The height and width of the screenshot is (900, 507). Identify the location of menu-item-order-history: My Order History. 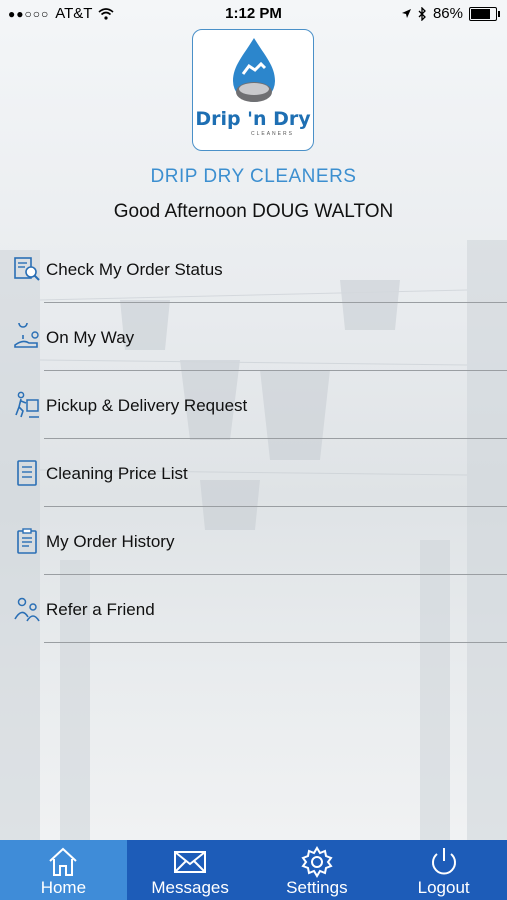
(253, 542).